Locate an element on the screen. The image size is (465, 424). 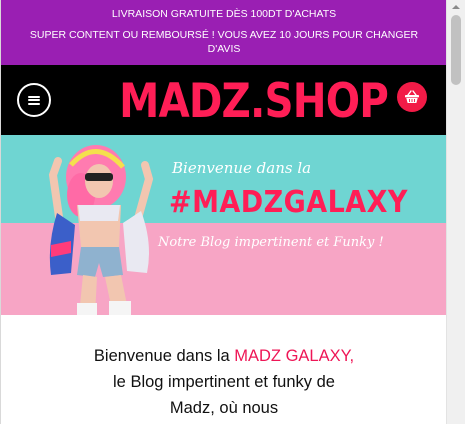
scroll-up-arrow-icon is located at coordinates (456, 7).